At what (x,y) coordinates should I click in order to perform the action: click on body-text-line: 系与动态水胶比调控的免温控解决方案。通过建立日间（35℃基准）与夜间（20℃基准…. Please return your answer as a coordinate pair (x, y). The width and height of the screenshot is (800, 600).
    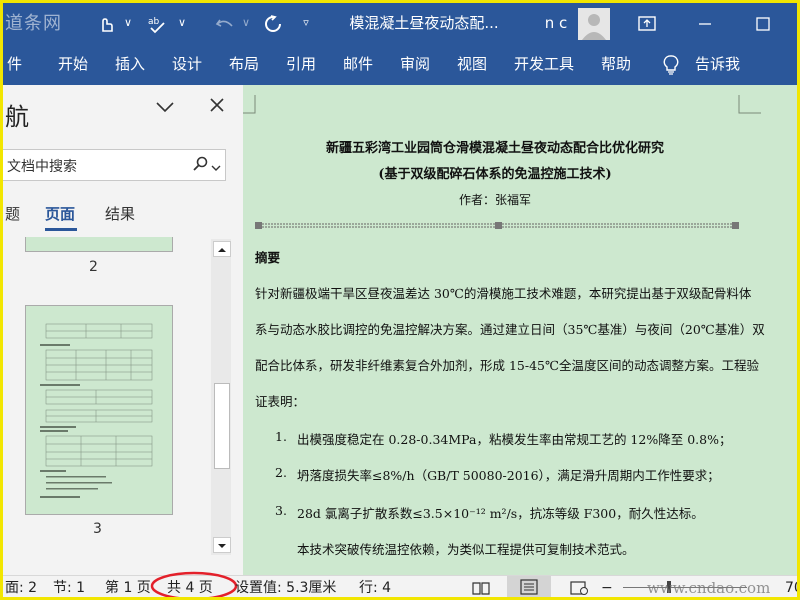
    Looking at the image, I should click on (510, 329).